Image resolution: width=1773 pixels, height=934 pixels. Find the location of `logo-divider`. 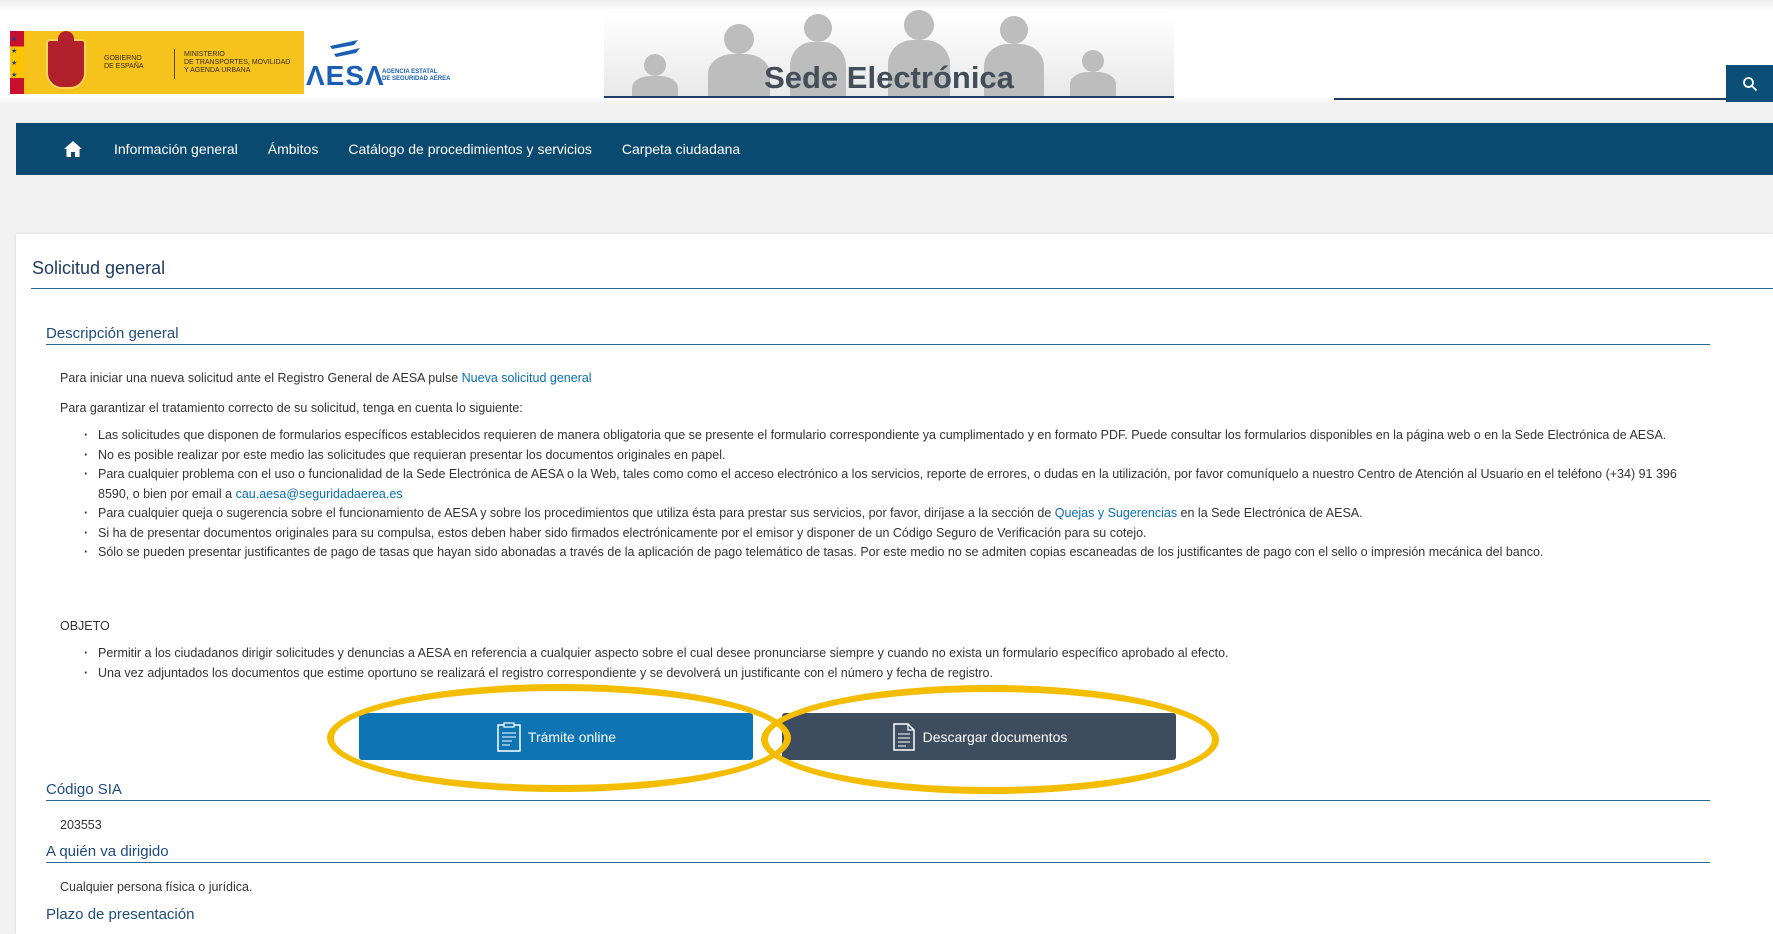

logo-divider is located at coordinates (174, 64).